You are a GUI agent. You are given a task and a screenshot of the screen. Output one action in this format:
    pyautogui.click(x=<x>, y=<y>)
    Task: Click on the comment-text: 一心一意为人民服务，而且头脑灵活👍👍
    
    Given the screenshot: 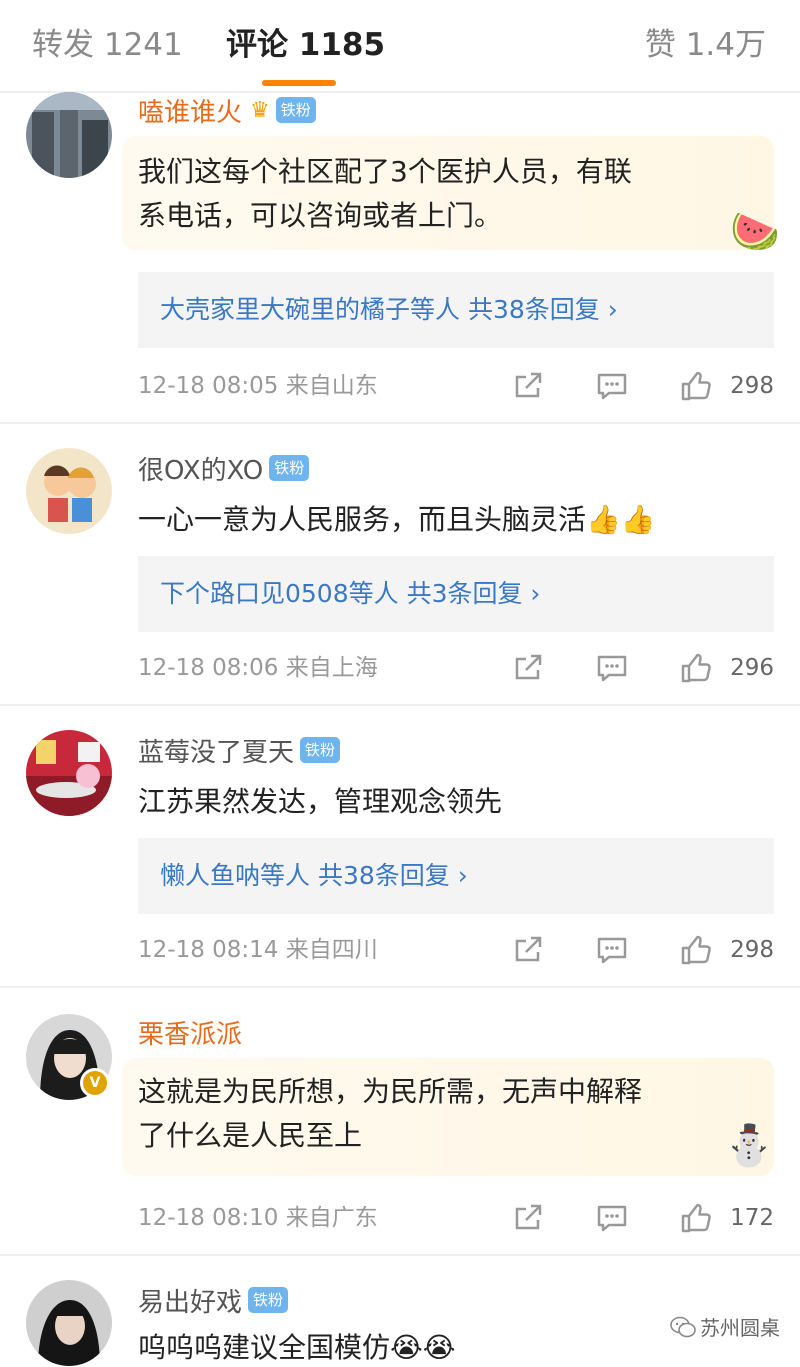 What is the action you would take?
    pyautogui.click(x=397, y=520)
    